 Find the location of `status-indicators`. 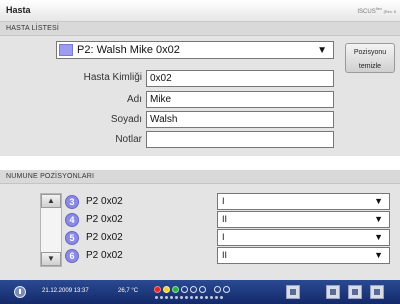

status-indicators is located at coordinates (199, 293).